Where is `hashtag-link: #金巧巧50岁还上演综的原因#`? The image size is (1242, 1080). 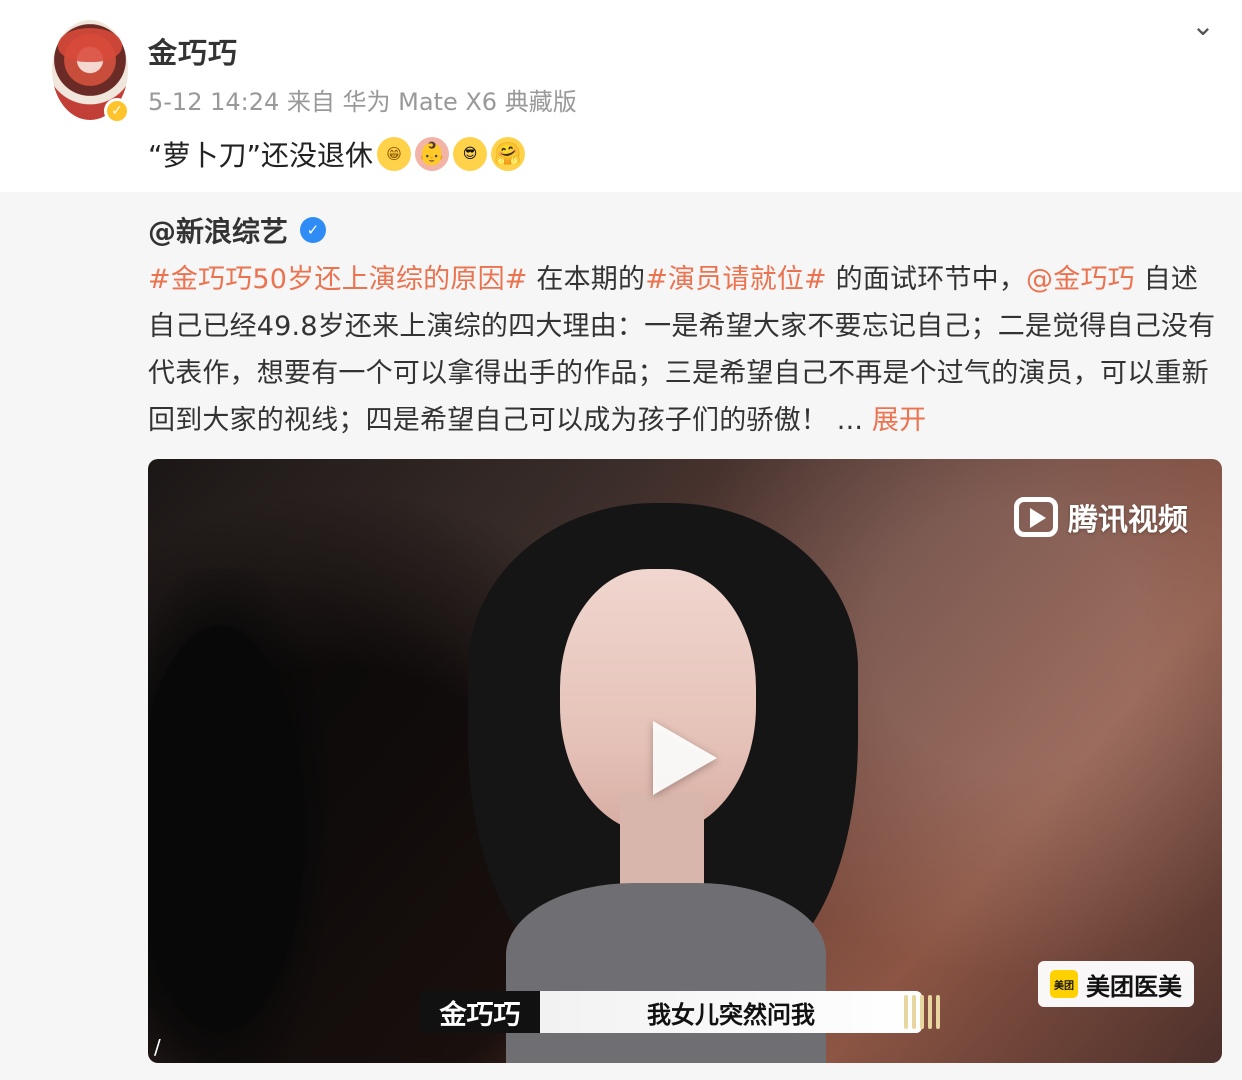
hashtag-link: #金巧巧50岁还上演综的原因# is located at coordinates (338, 279).